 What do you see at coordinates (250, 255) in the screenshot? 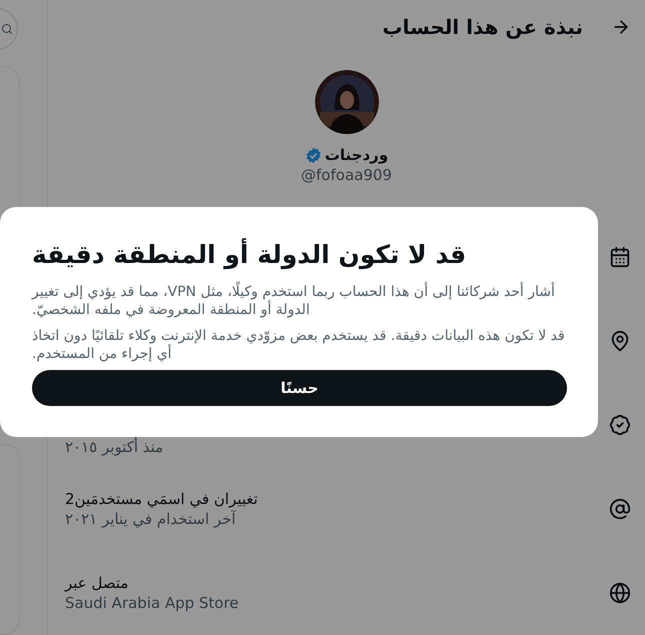
I see `dialog-title: قد لا تكون الدولة أو المنطقة دقيقة` at bounding box center [250, 255].